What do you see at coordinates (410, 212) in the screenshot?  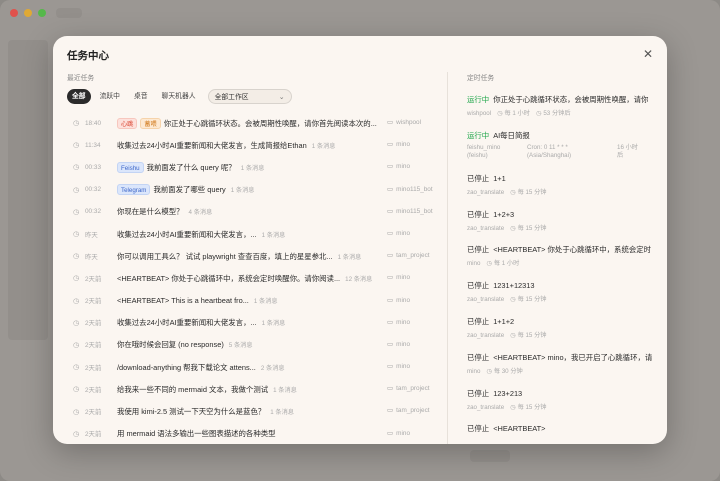 I see `workspace-label: ▭ mino115_bot` at bounding box center [410, 212].